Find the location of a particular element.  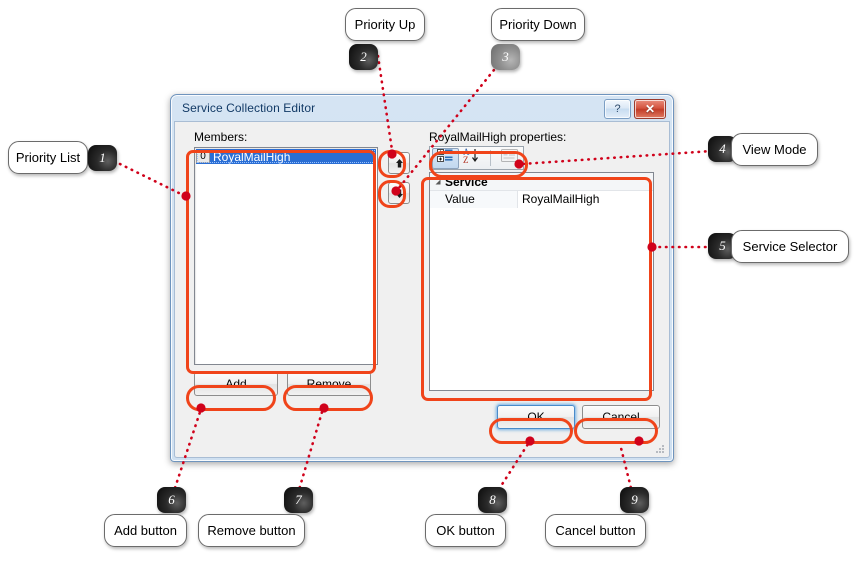

callout-badge-2: 2 is located at coordinates (363, 57).